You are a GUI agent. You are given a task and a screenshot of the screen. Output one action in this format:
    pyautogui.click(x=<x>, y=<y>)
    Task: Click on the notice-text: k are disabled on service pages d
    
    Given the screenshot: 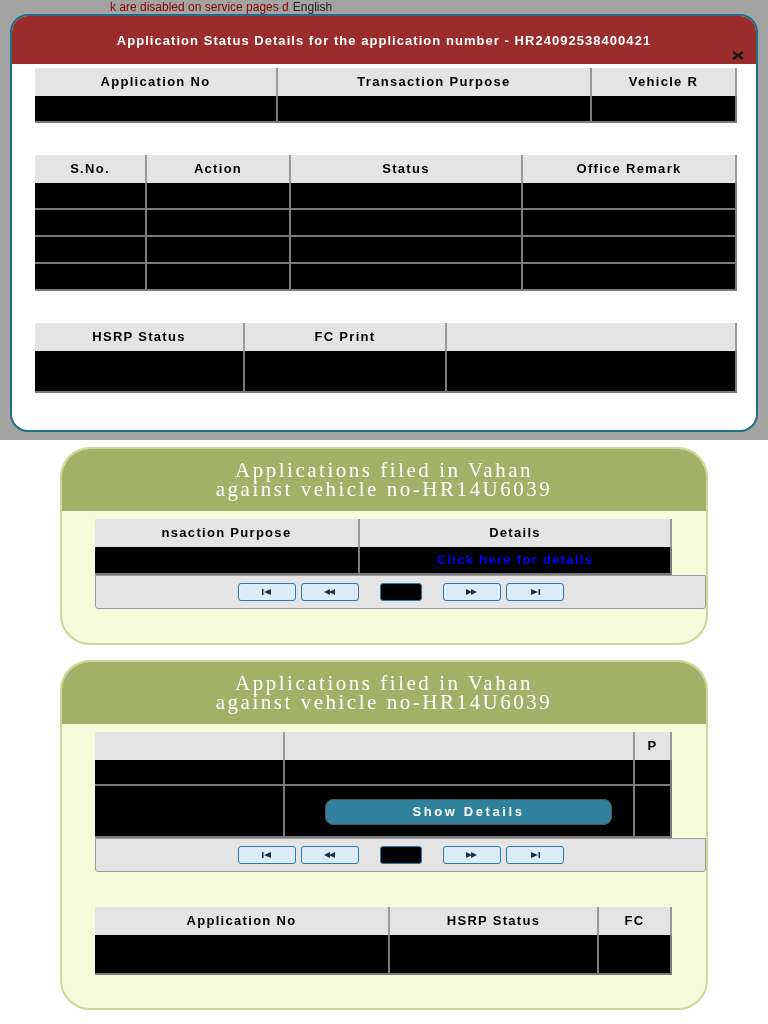 What is the action you would take?
    pyautogui.click(x=199, y=7)
    